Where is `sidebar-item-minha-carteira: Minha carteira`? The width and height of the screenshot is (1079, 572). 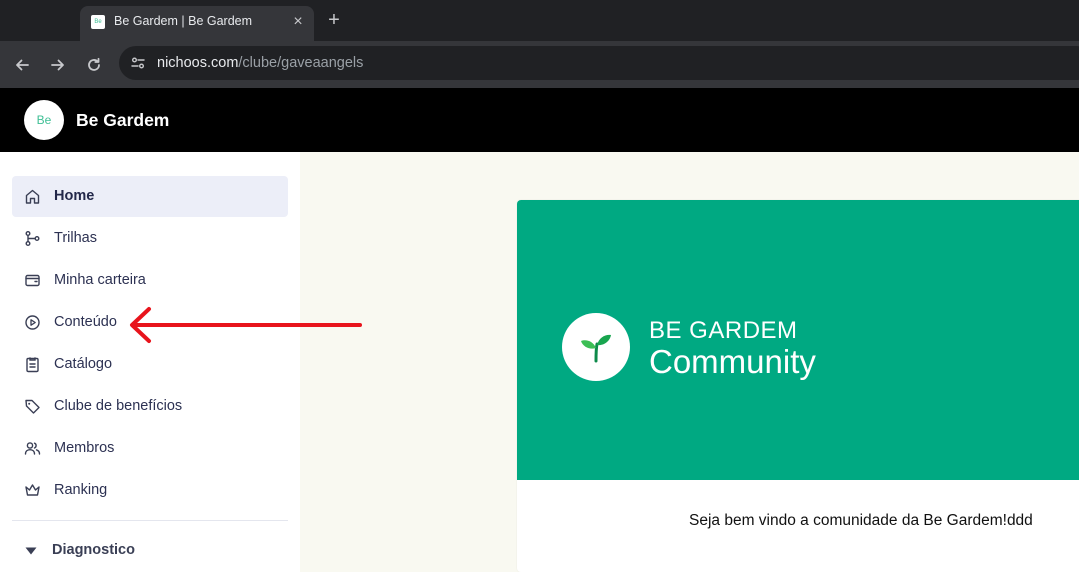 sidebar-item-minha-carteira: Minha carteira is located at coordinates (150, 280).